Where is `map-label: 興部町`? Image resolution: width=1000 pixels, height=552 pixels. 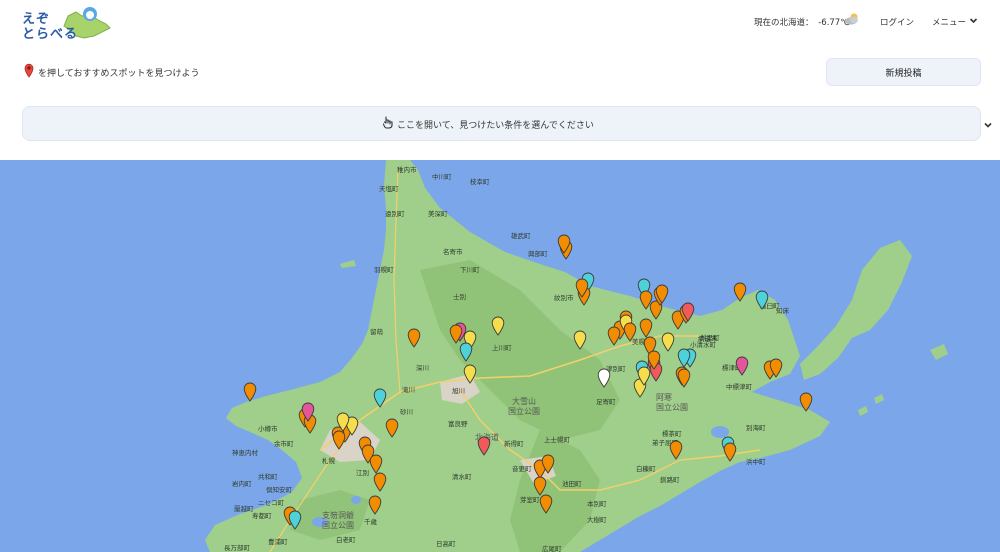
map-label: 興部町 is located at coordinates (538, 254).